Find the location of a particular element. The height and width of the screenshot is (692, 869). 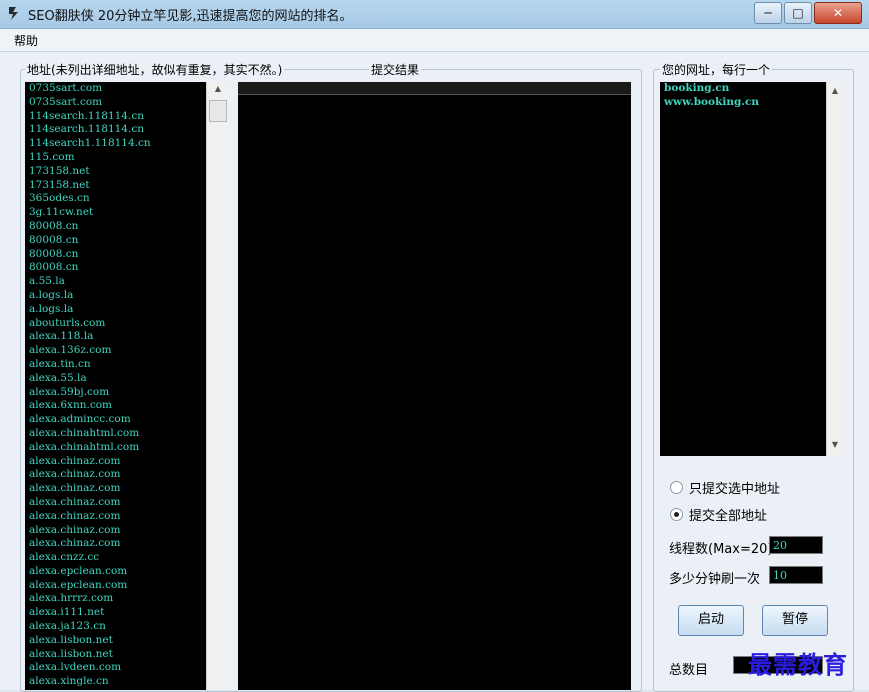

address-list-item: alexa.lvdeen.com is located at coordinates (115, 668).